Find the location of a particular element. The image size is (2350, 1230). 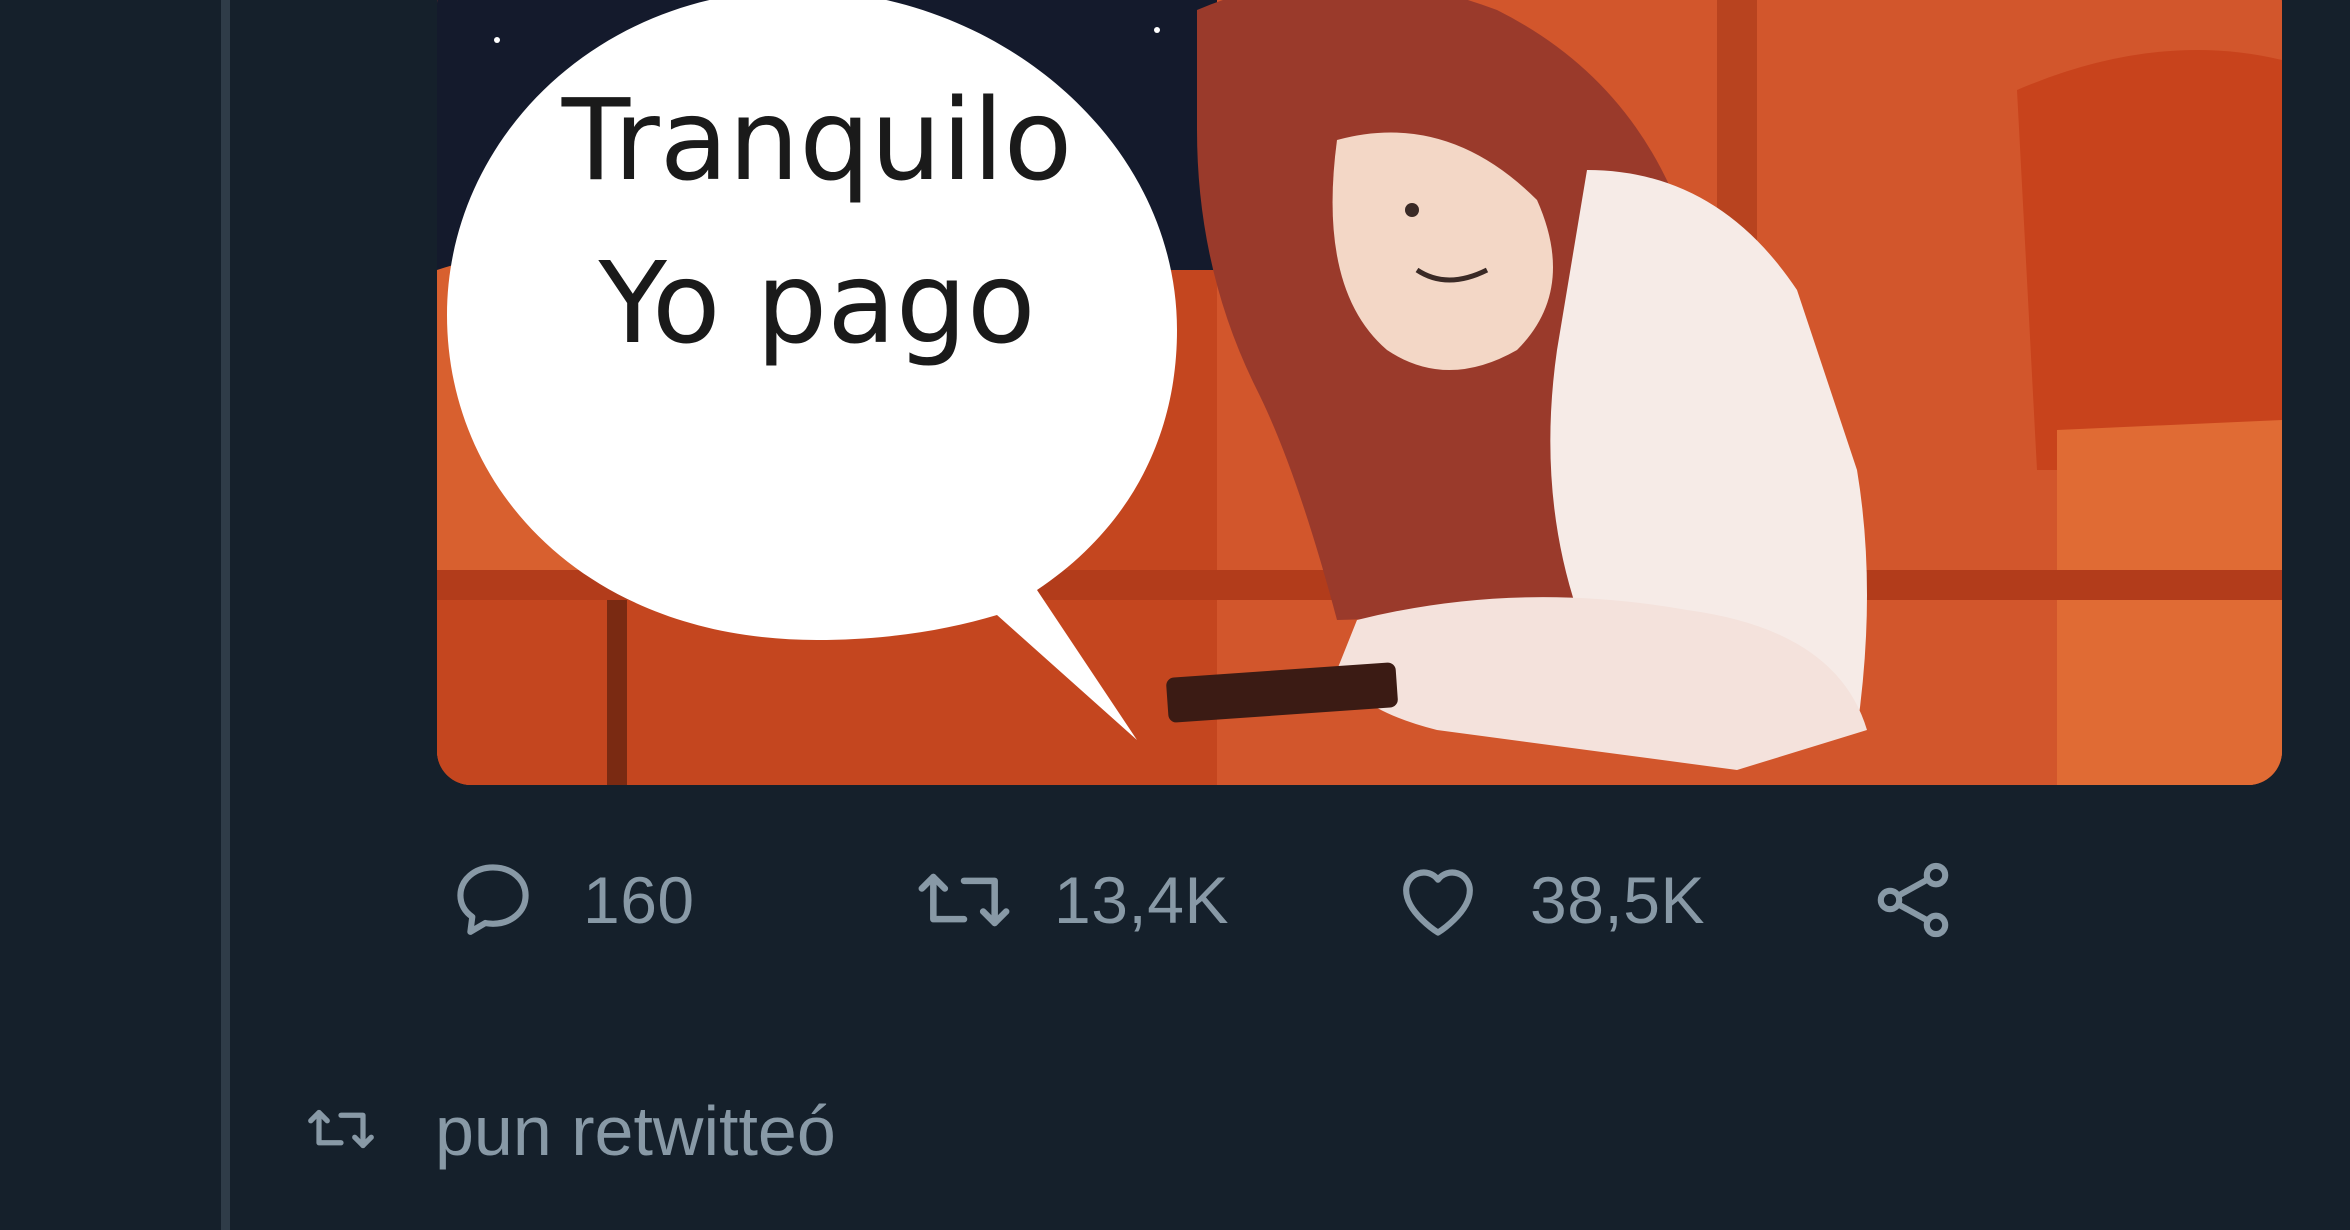

retweet-count: 13,4K is located at coordinates (1141, 900).